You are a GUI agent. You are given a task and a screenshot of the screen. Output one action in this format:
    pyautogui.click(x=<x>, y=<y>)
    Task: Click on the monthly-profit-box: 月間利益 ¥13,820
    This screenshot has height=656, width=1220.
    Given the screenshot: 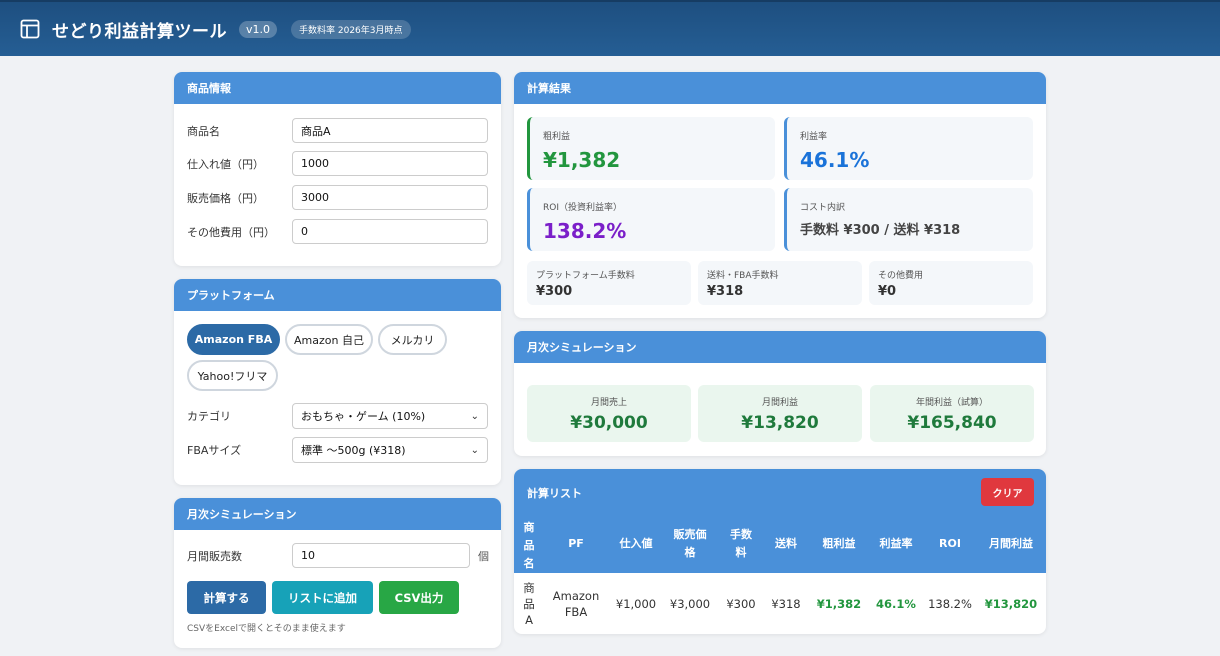 What is the action you would take?
    pyautogui.click(x=780, y=413)
    